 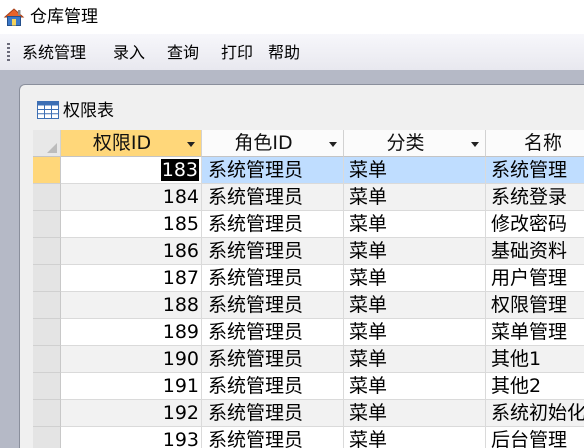 What do you see at coordinates (535, 197) in the screenshot?
I see `cell-name: 系统登录` at bounding box center [535, 197].